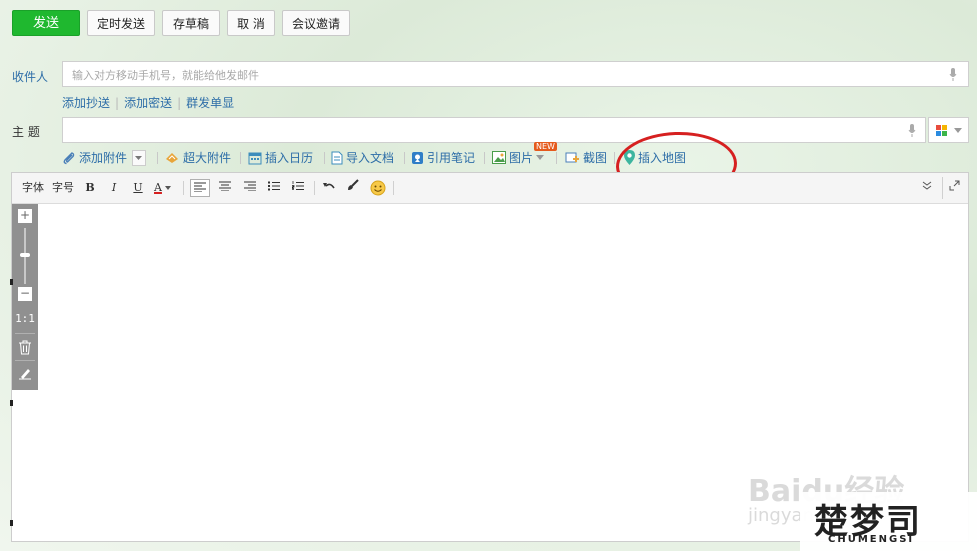 This screenshot has width=977, height=551. Describe the element at coordinates (114, 188) in the screenshot. I see `italic-button: I` at that location.